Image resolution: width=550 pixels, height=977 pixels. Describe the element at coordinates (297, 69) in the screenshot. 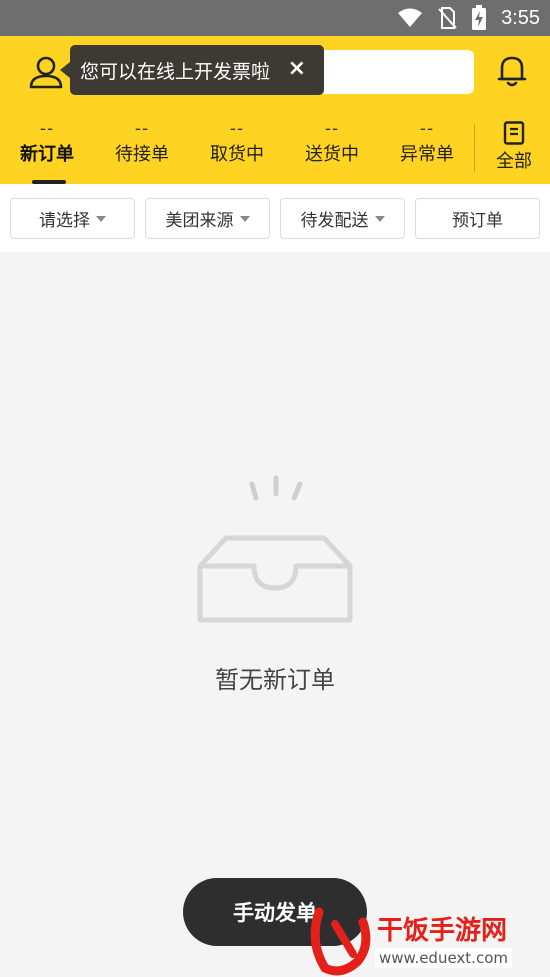

I see `close-icon: ×` at that location.